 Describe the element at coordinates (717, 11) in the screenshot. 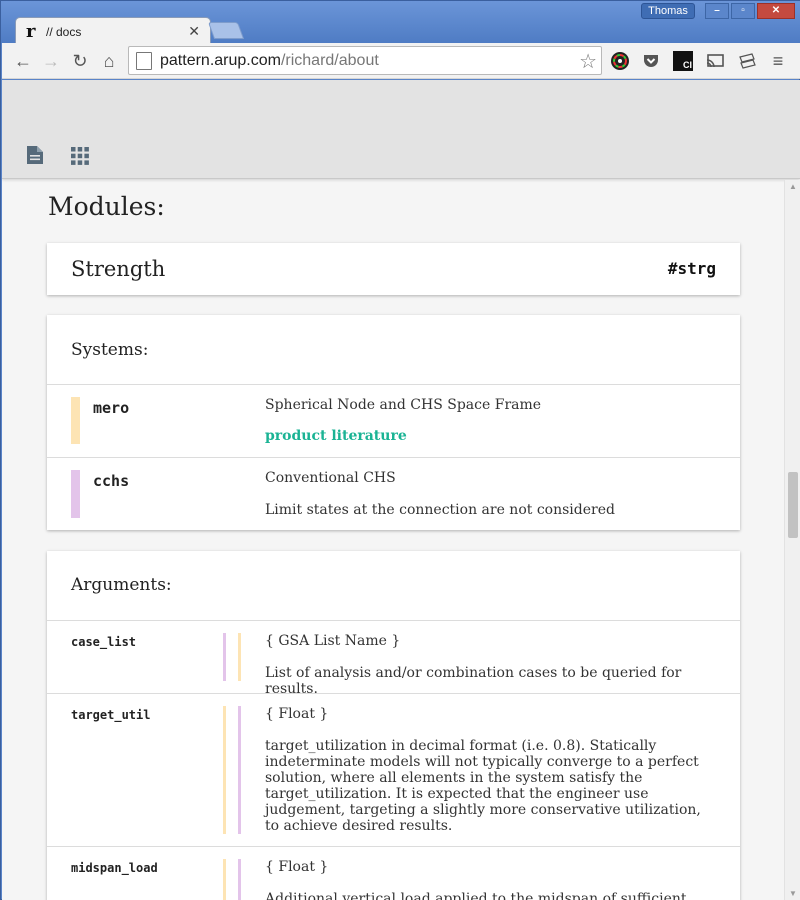

I see `minimize-button: –` at that location.